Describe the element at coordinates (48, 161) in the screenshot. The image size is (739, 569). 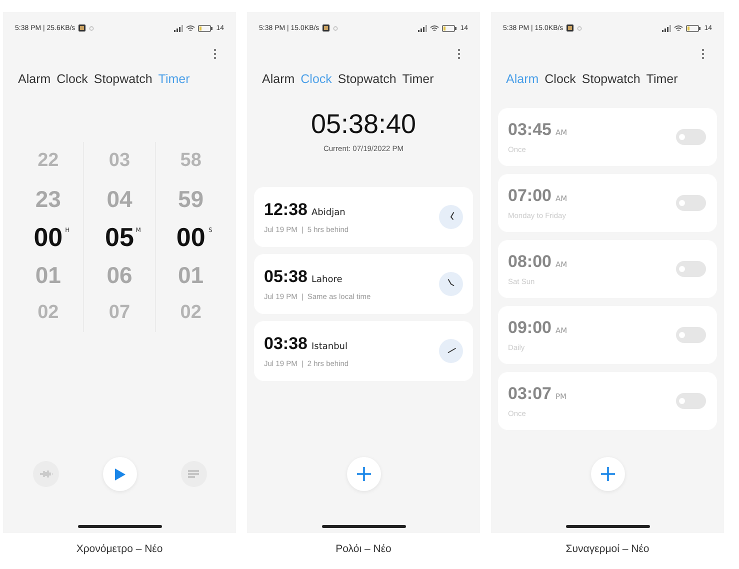
I see `wheel-number: 22` at that location.